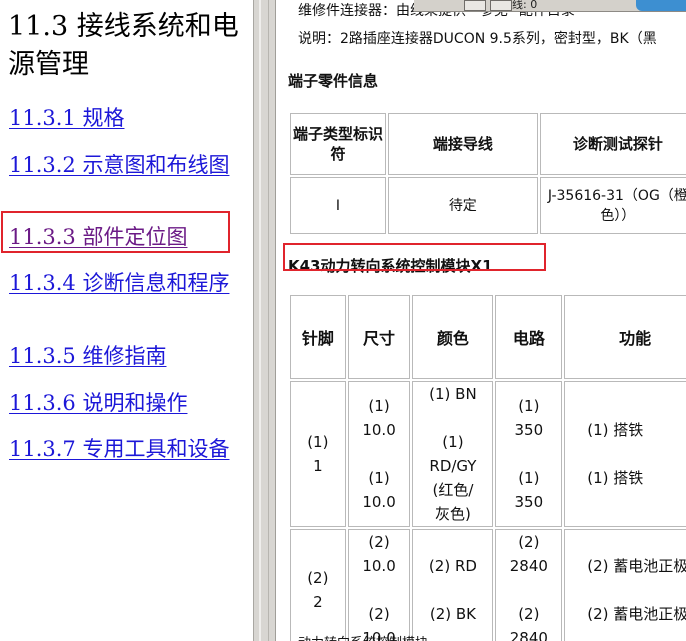  I want to click on table-header: 针脚, so click(318, 337).